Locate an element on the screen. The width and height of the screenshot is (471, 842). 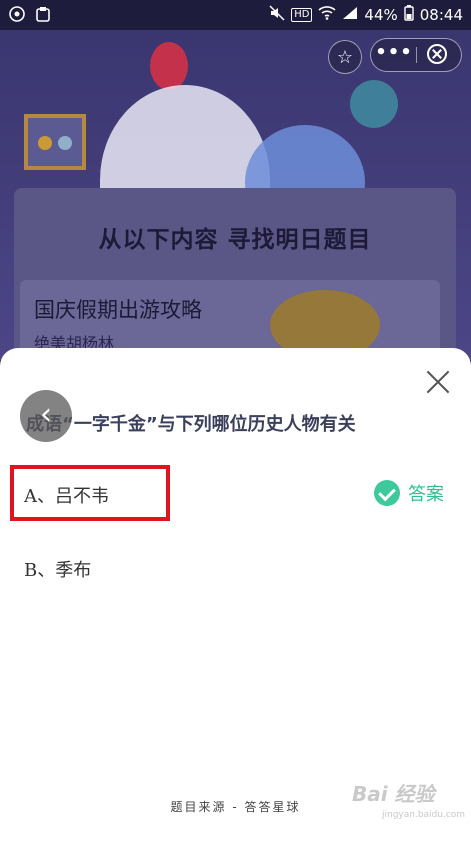
clipboard-icon is located at coordinates (43, 14).